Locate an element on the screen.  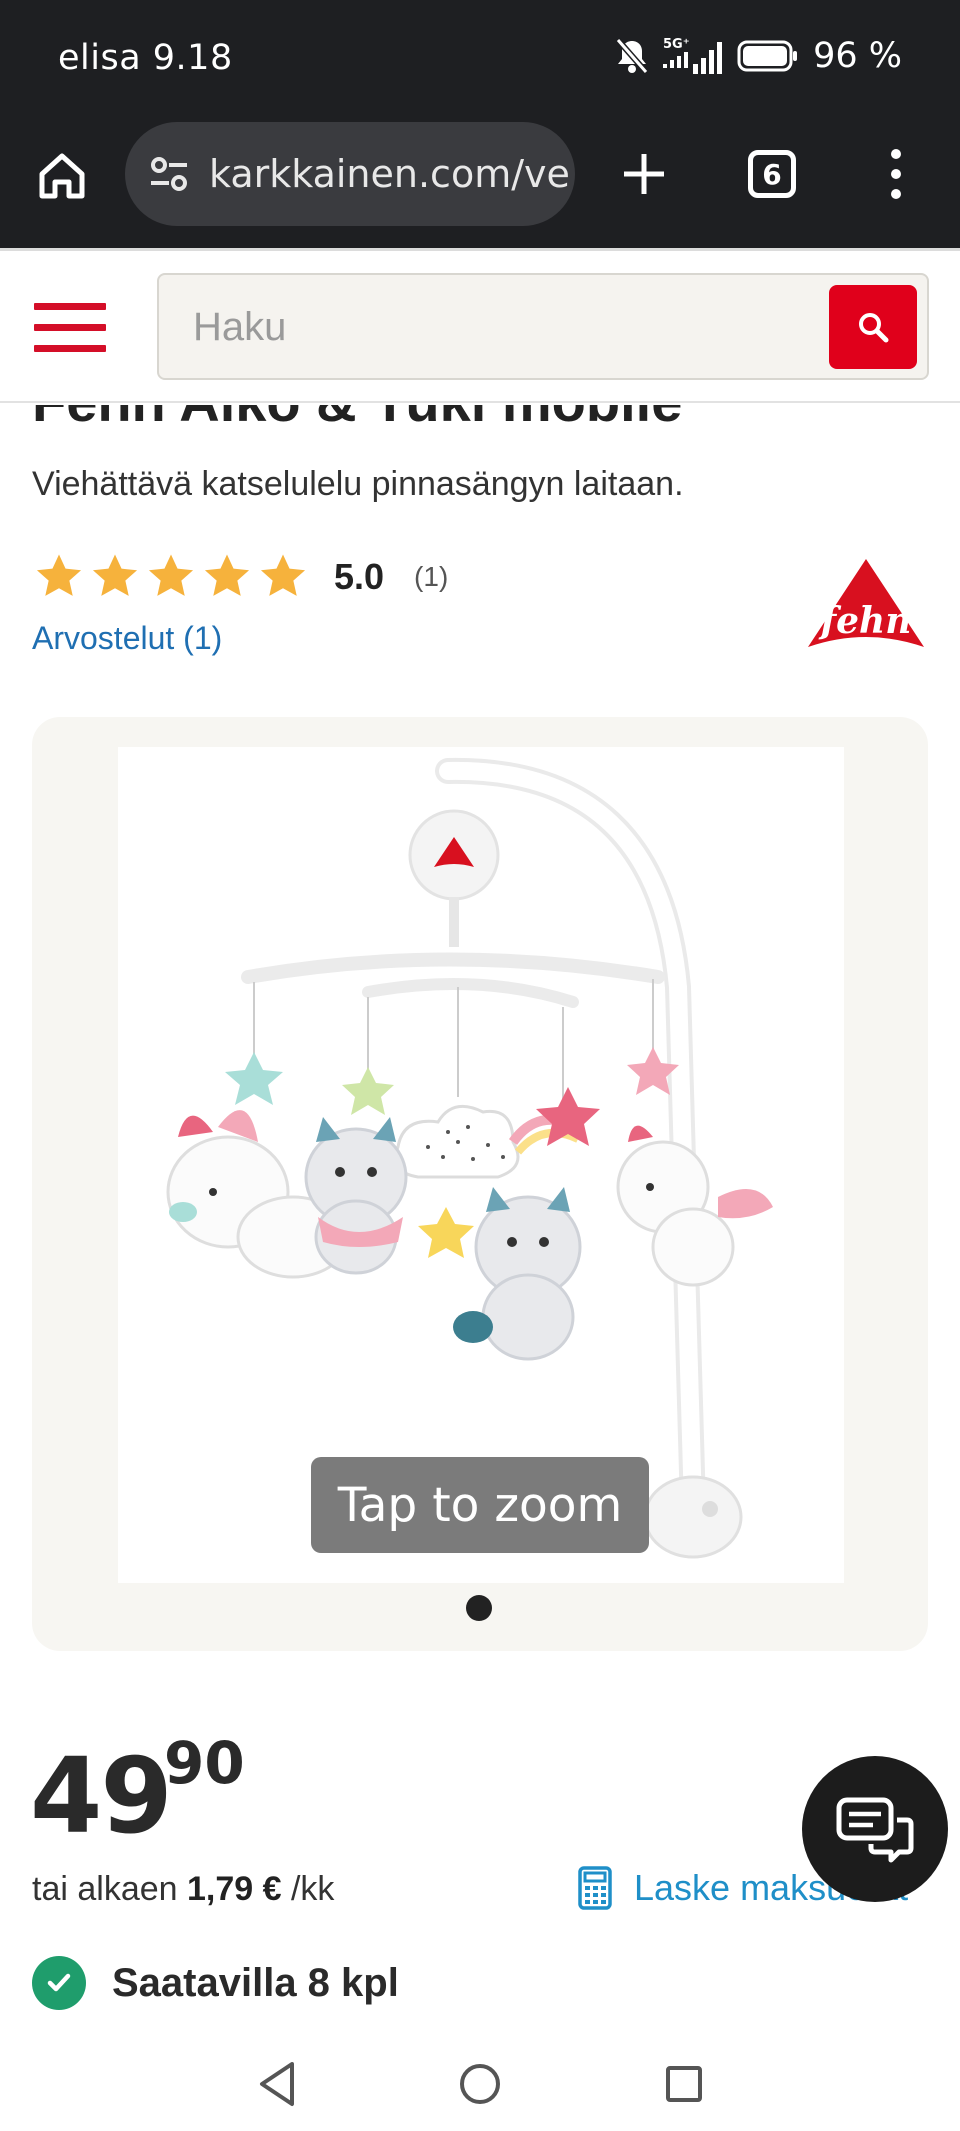
rating-value: 5.0 is located at coordinates (359, 576).